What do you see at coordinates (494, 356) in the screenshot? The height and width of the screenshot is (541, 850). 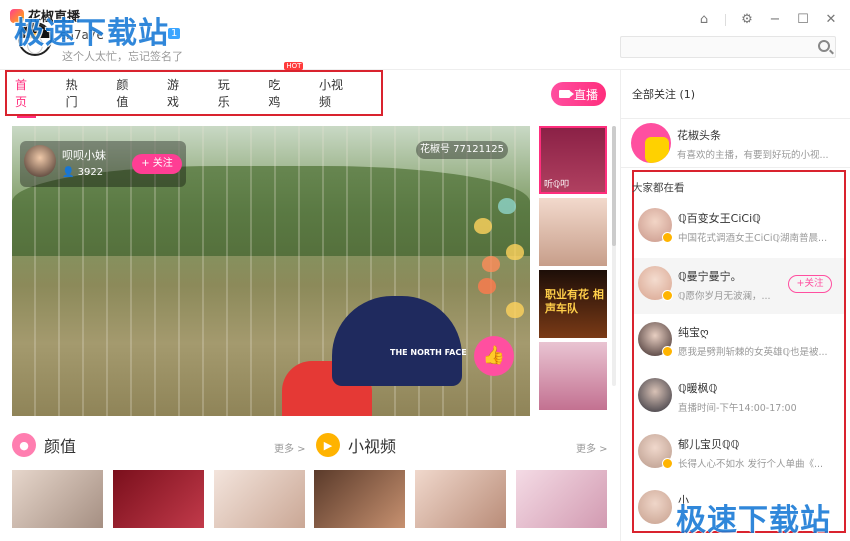 I see `like-thumb-icon: 👍` at bounding box center [494, 356].